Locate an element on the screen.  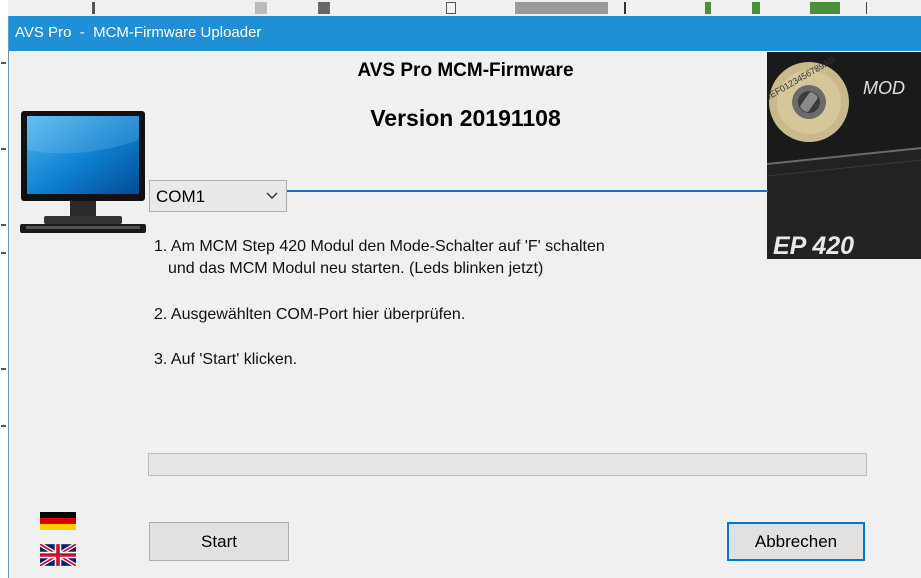
chevron-down-icon is located at coordinates (272, 195).